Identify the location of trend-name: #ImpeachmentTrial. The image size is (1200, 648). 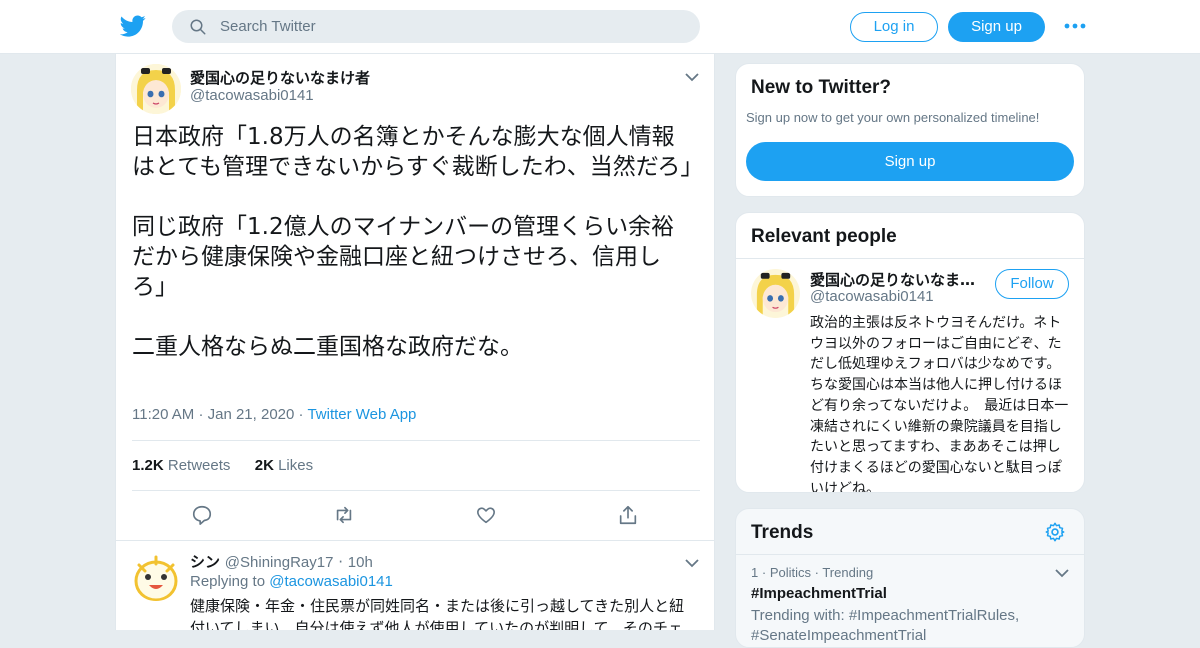
(819, 593).